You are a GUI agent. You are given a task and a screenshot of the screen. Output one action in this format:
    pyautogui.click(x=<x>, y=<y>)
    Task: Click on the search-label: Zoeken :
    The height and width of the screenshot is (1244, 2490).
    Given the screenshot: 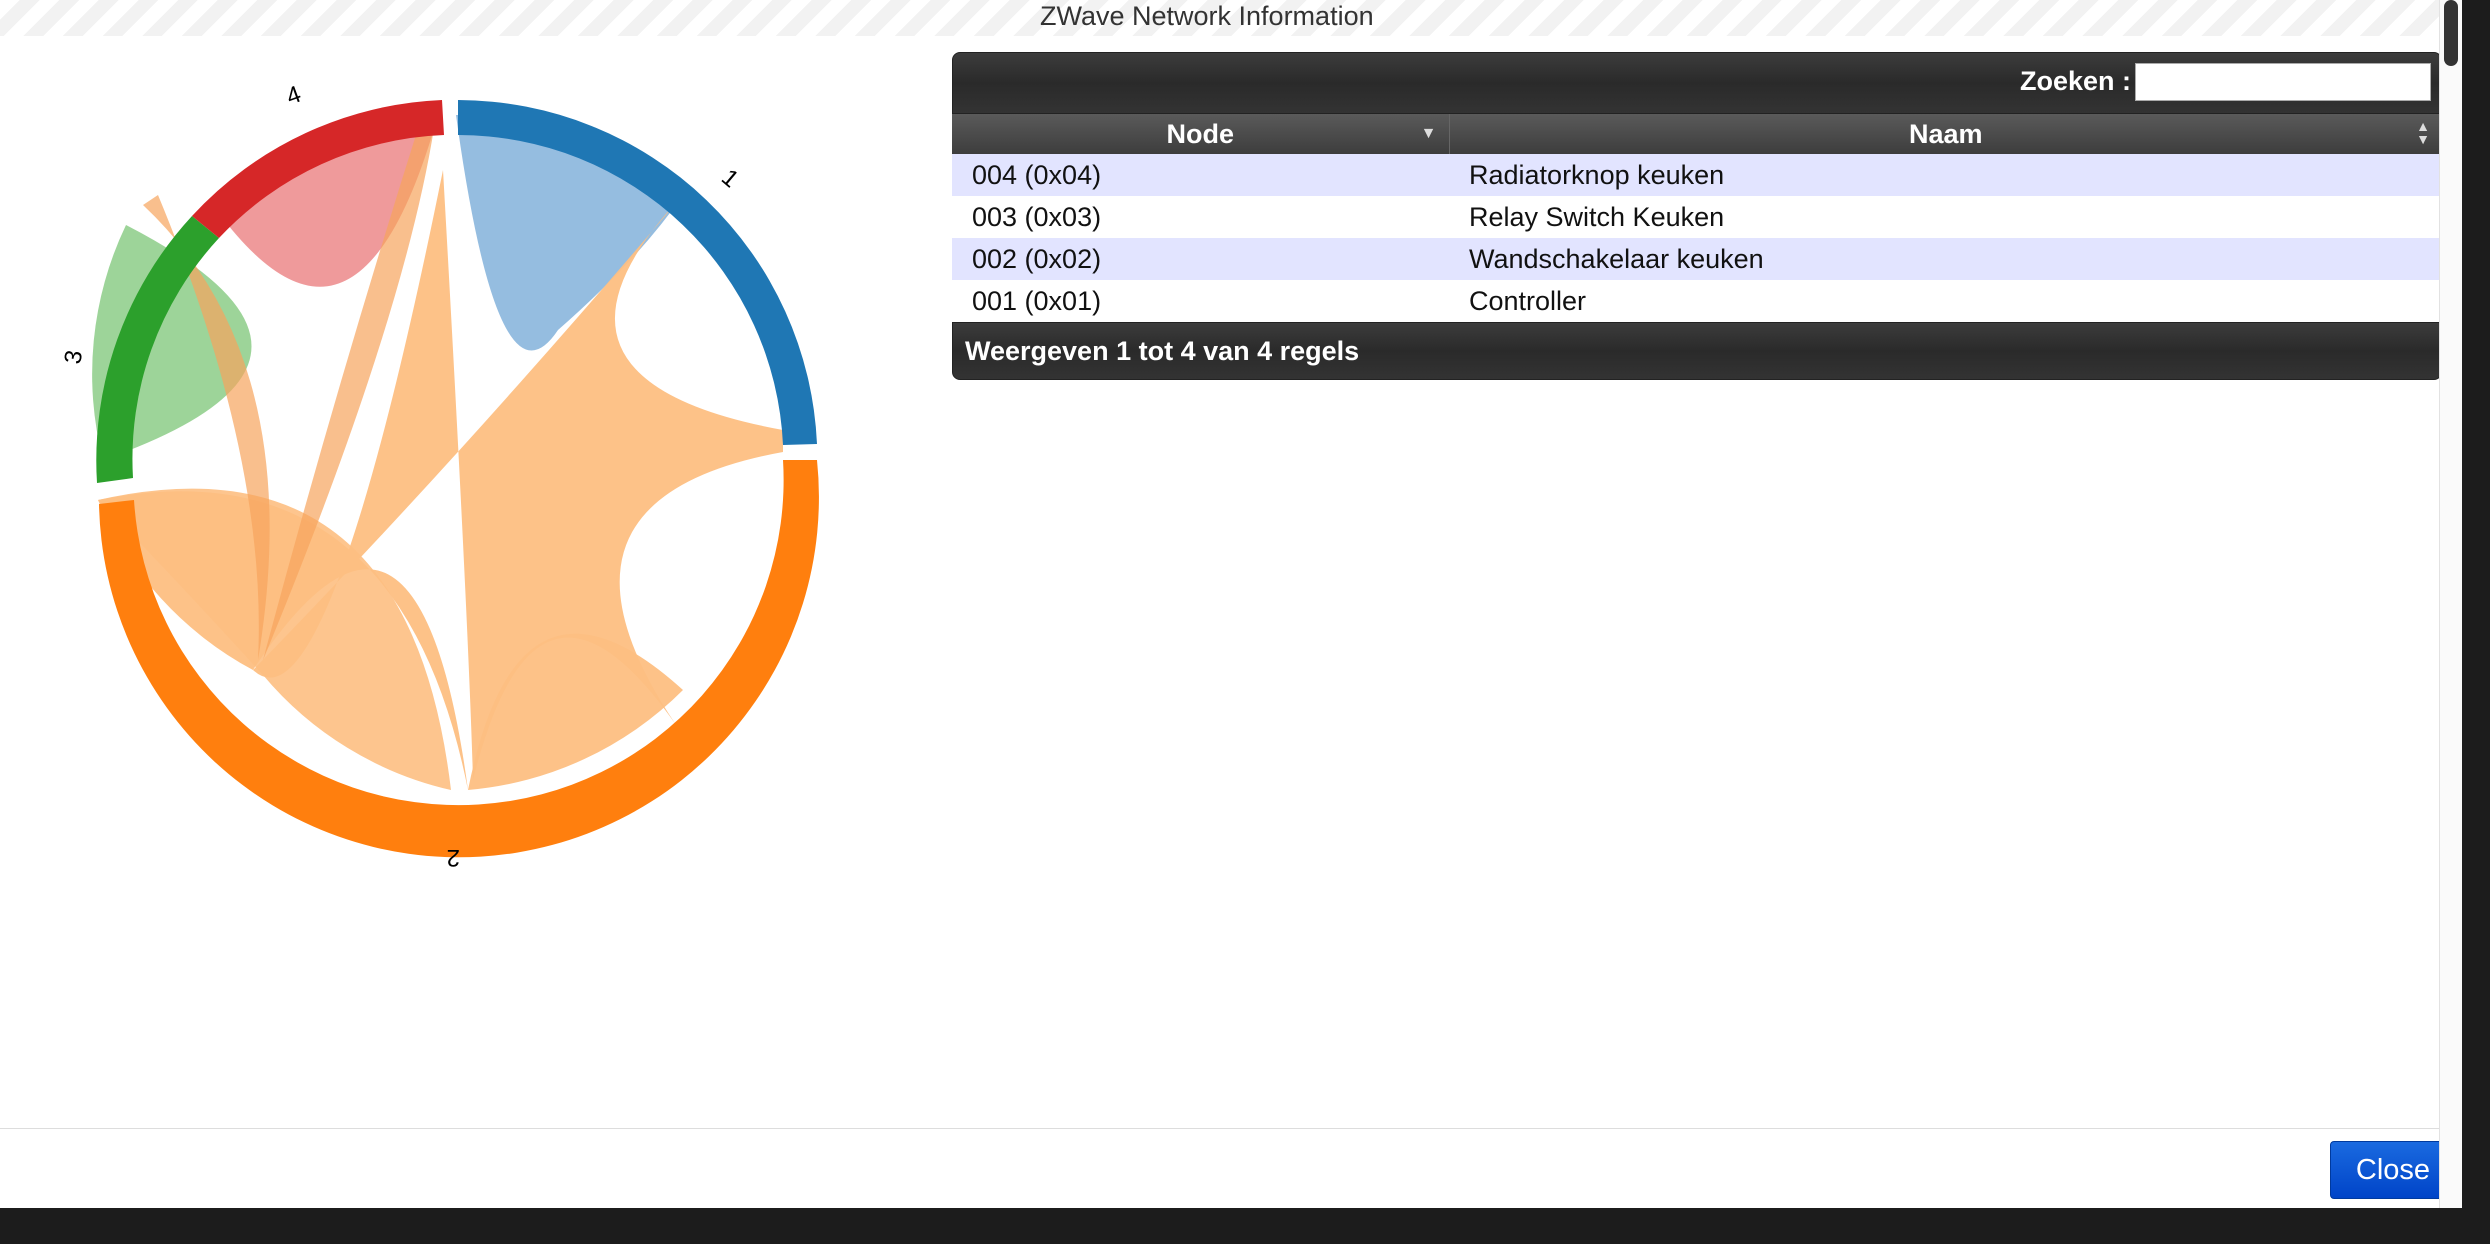 What is the action you would take?
    pyautogui.click(x=2075, y=81)
    